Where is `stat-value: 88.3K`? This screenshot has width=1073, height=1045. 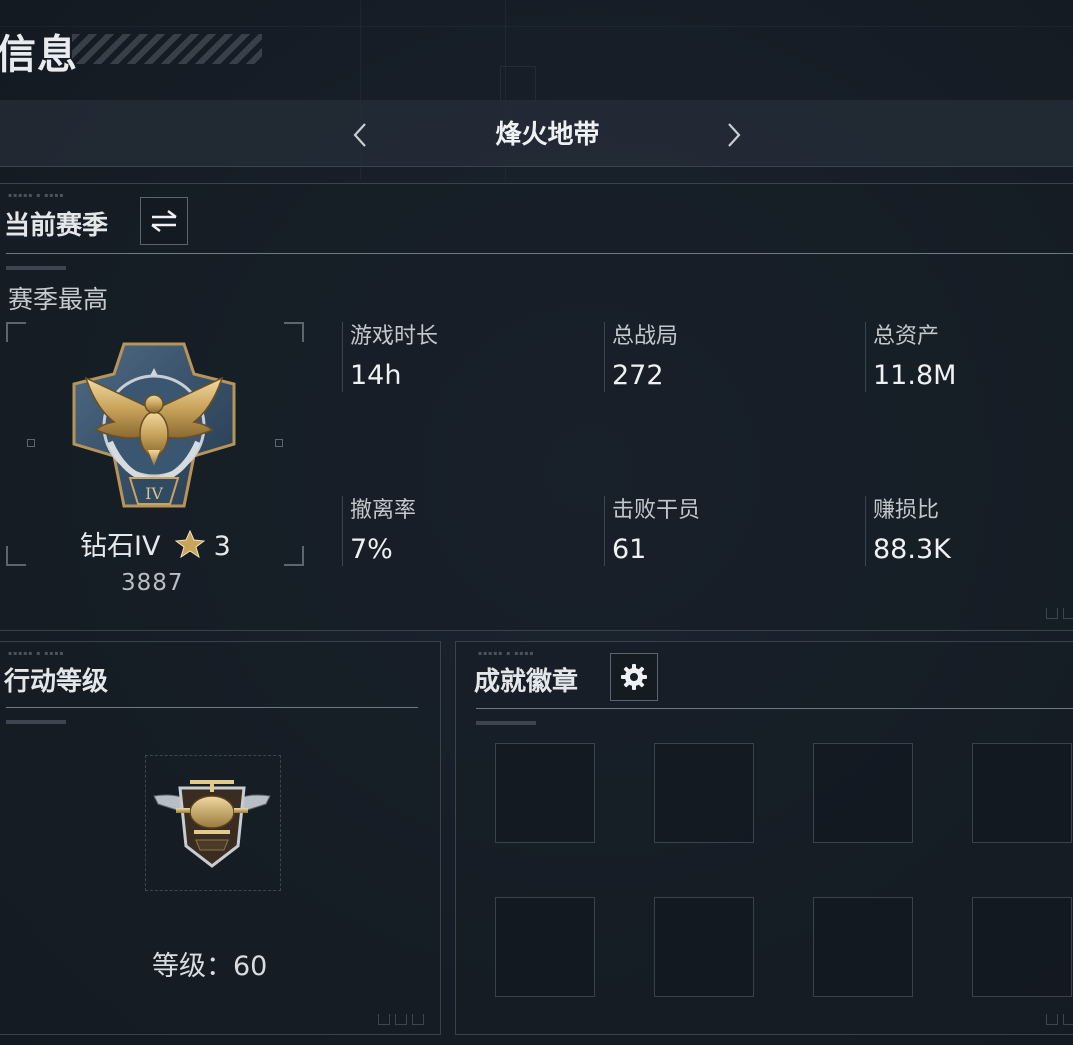
stat-value: 88.3K is located at coordinates (912, 549).